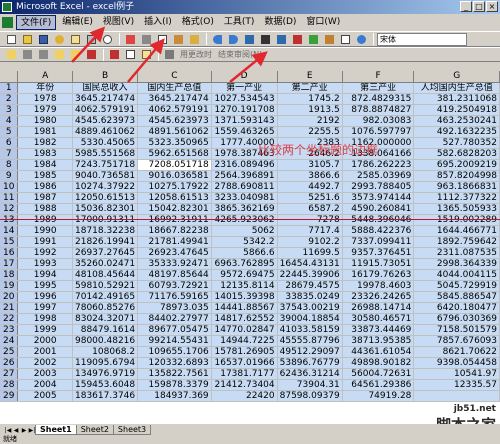 This screenshot has width=500, height=444. What do you see at coordinates (456, 143) in the screenshot?
I see `data-cell: 527.780352` at bounding box center [456, 143].